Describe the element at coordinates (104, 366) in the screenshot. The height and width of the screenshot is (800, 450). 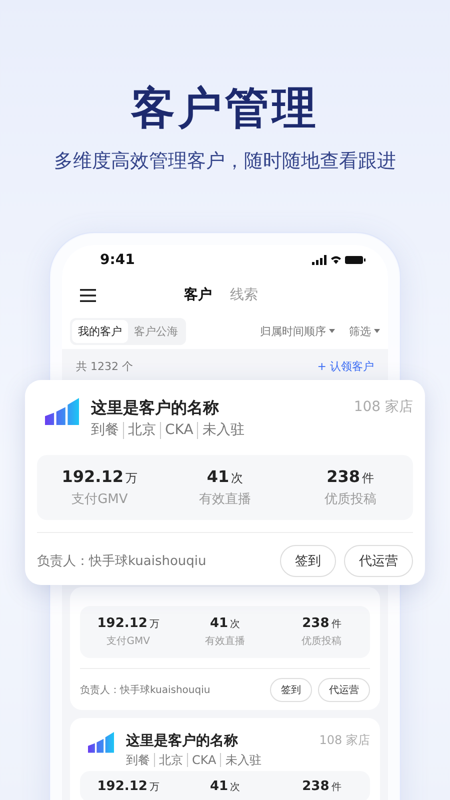
I see `customer-count: 共 1232 个` at that location.